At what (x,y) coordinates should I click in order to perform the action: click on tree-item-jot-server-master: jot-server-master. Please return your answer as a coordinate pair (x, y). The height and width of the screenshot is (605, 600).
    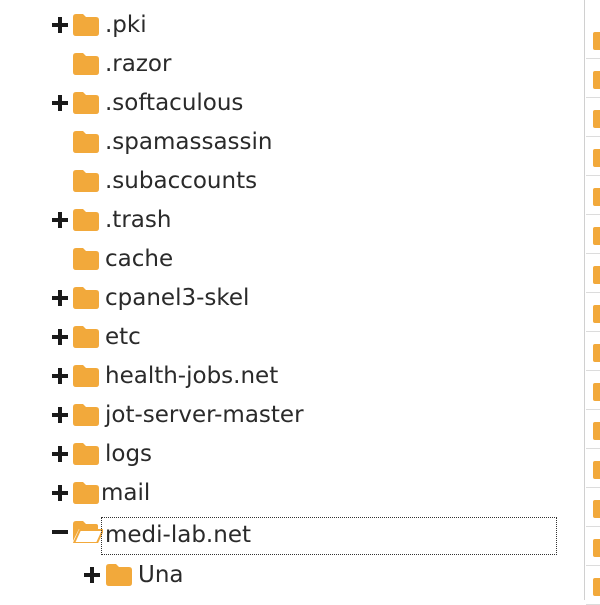
    Looking at the image, I should click on (292, 415).